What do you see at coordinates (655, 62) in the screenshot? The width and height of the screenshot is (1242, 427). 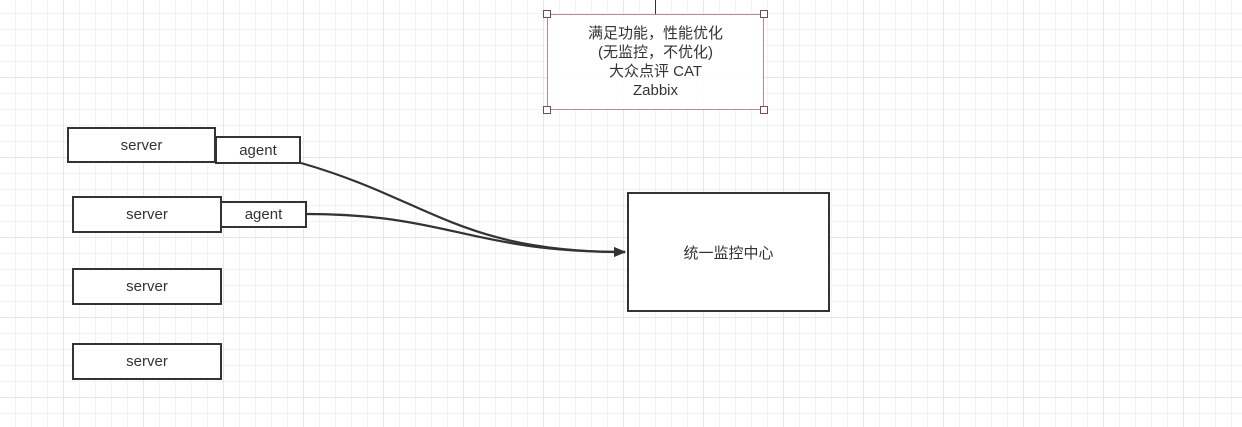 I see `note-box: 满足功能，性能优化 (无监控，不优化) 大众点评 CAT Zabbix` at bounding box center [655, 62].